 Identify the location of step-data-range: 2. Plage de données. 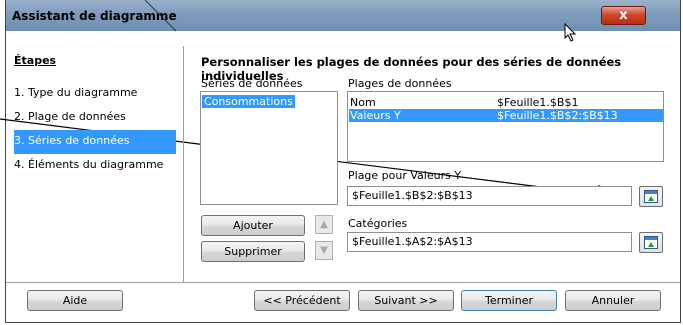
(95, 118).